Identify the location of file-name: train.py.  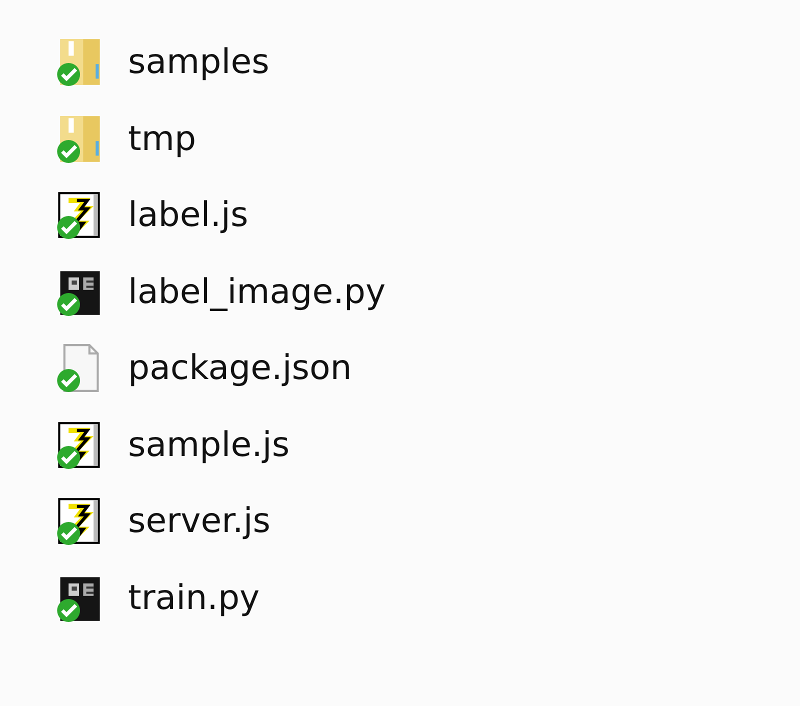
(194, 598).